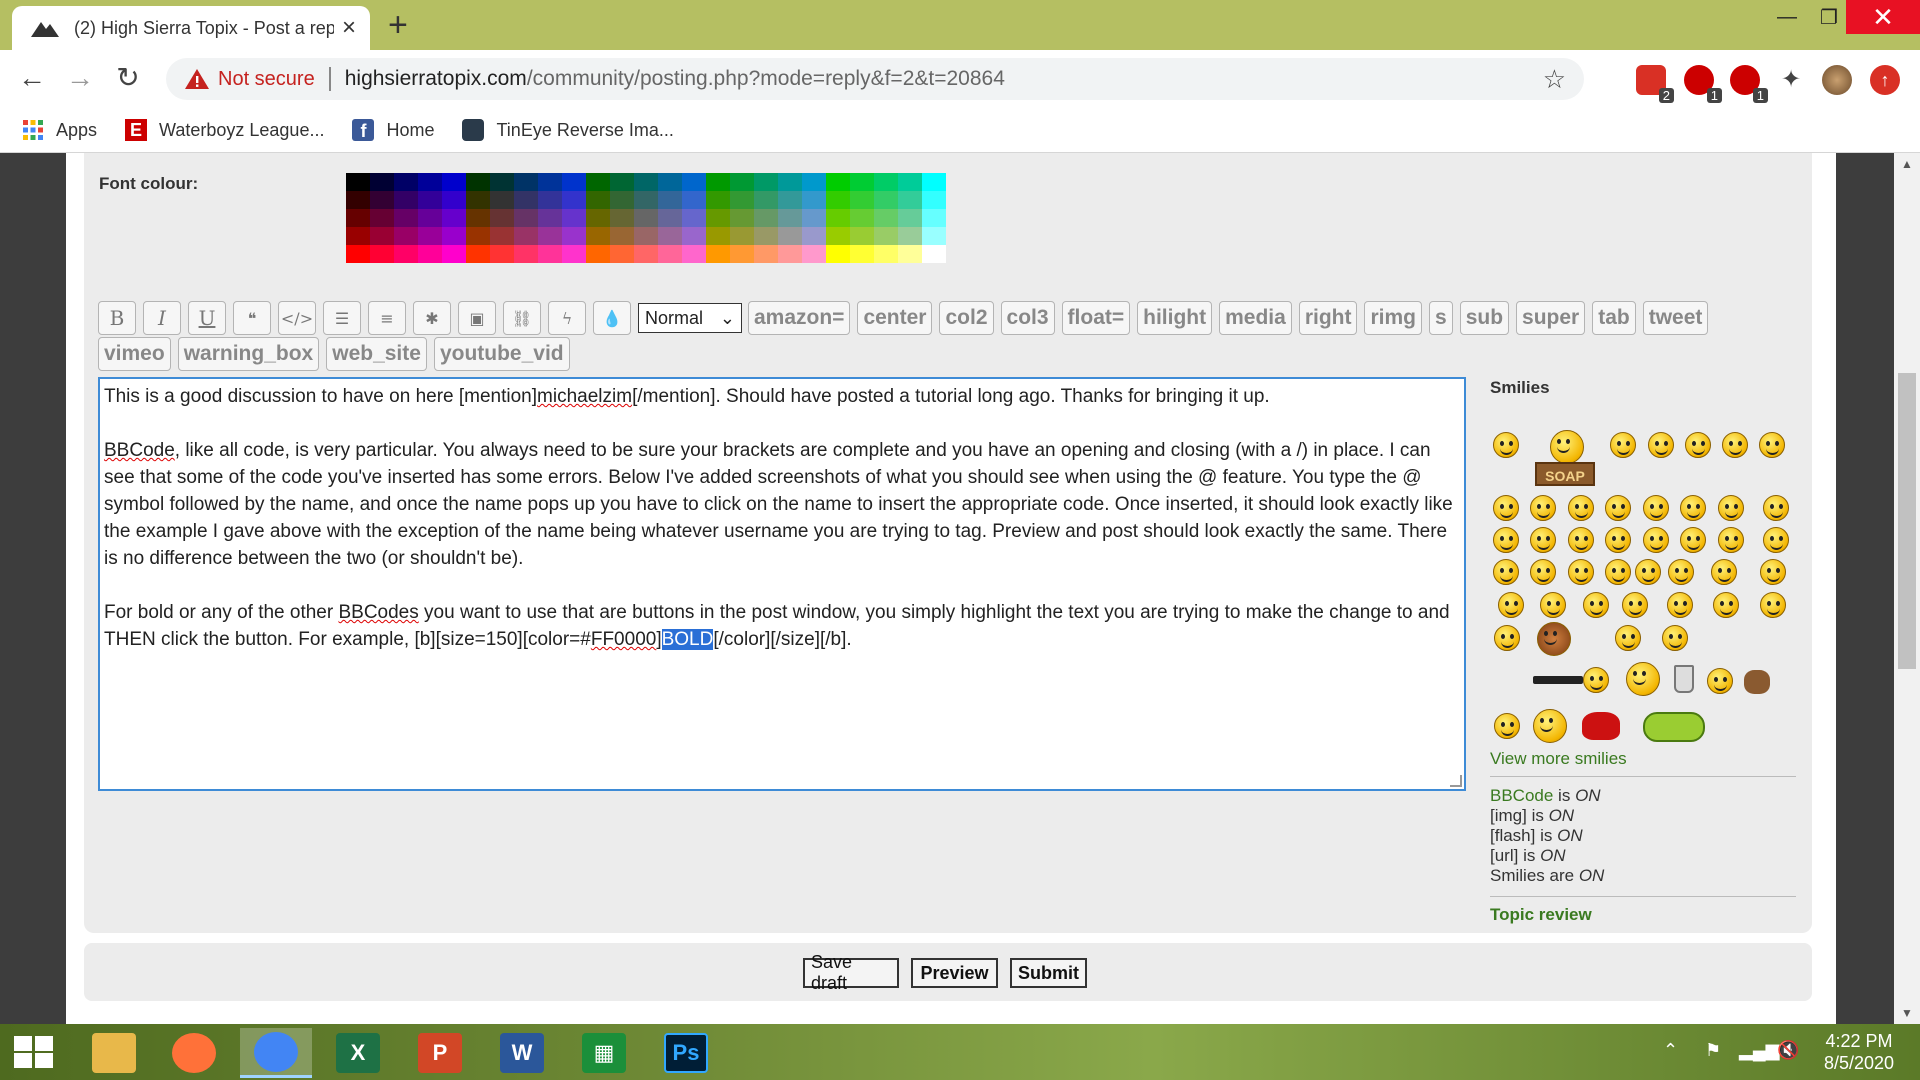 This screenshot has height=1080, width=1920. What do you see at coordinates (59, 130) in the screenshot?
I see `bookmark-apps: Apps` at bounding box center [59, 130].